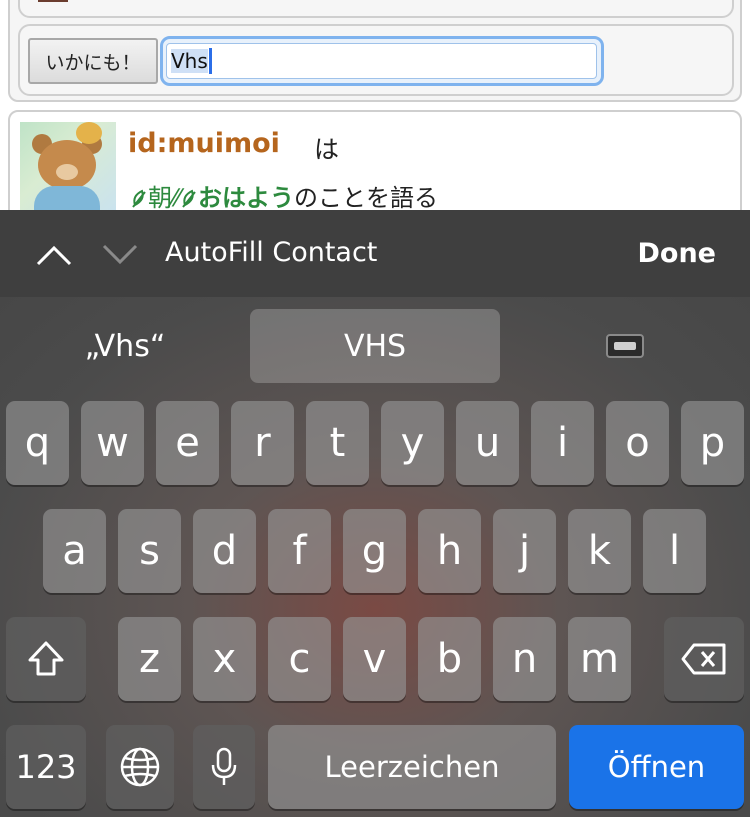 The width and height of the screenshot is (750, 817). I want to click on input-value: Vhs, so click(189, 61).